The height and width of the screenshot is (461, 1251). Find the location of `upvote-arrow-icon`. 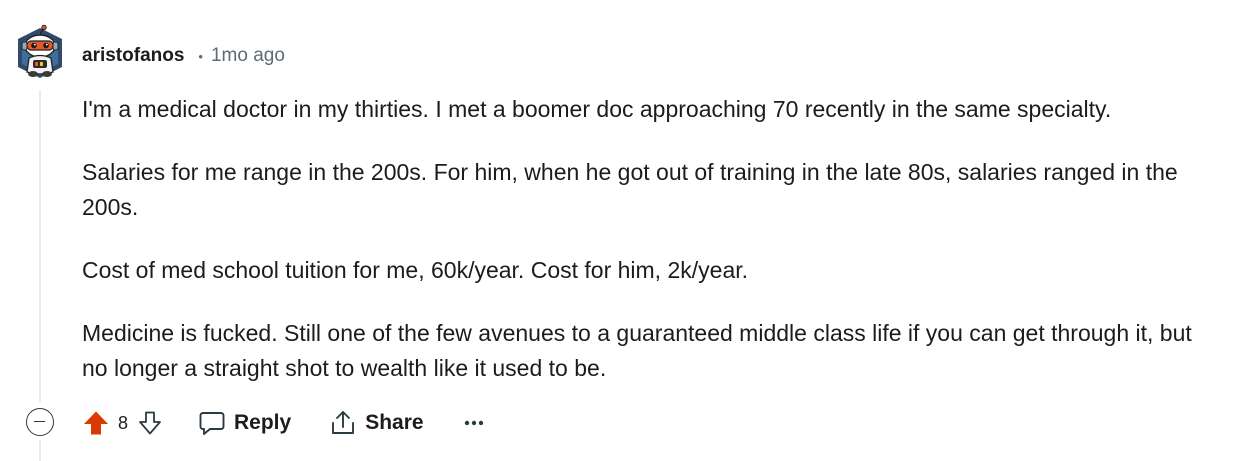

upvote-arrow-icon is located at coordinates (96, 423).